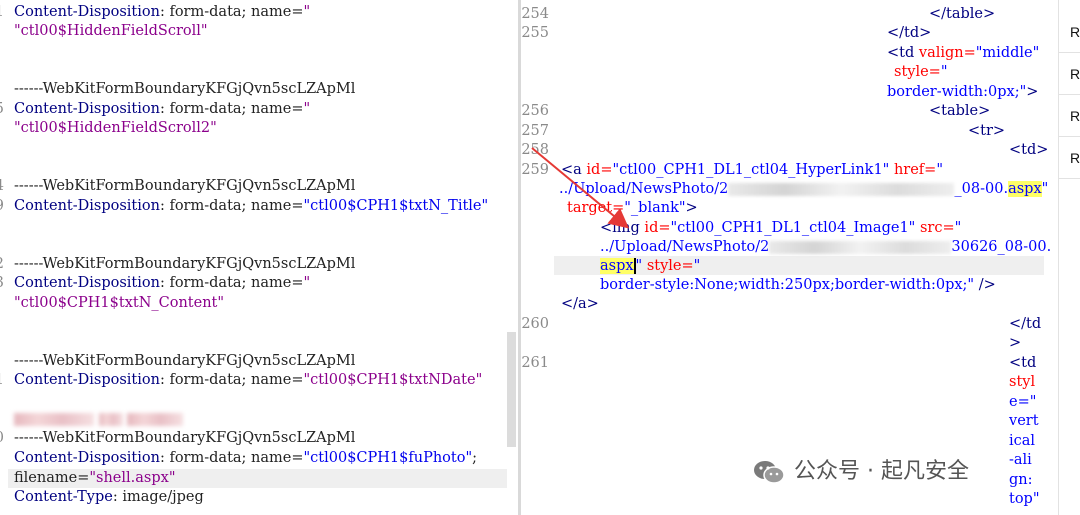  I want to click on code-line: Content-Type: image/jpeg, so click(109, 497).